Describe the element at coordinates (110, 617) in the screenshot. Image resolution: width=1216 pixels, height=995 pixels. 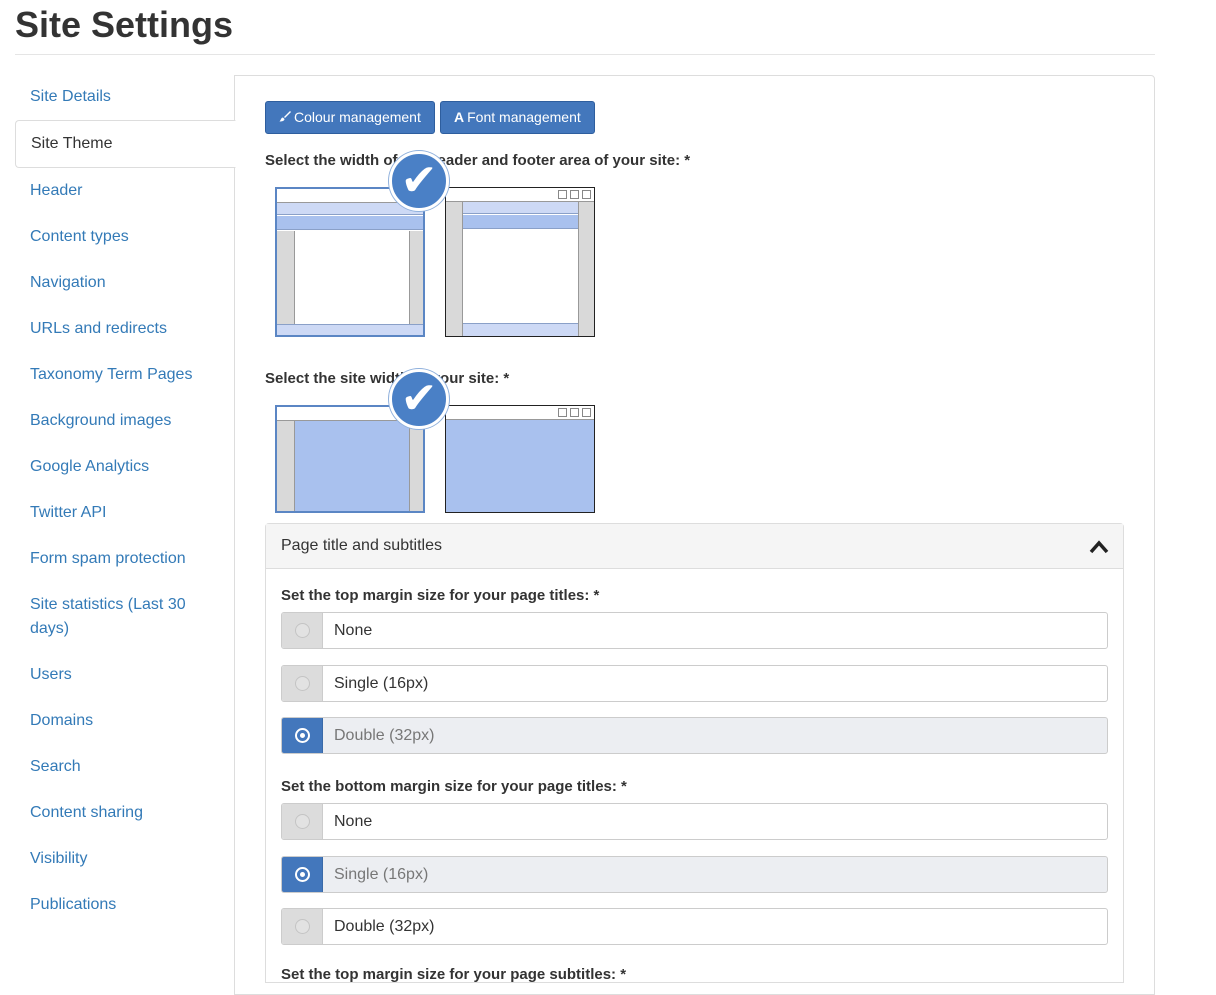
I see `sidebar-item-site-statistics: Site statistics (Last 30 days)` at that location.